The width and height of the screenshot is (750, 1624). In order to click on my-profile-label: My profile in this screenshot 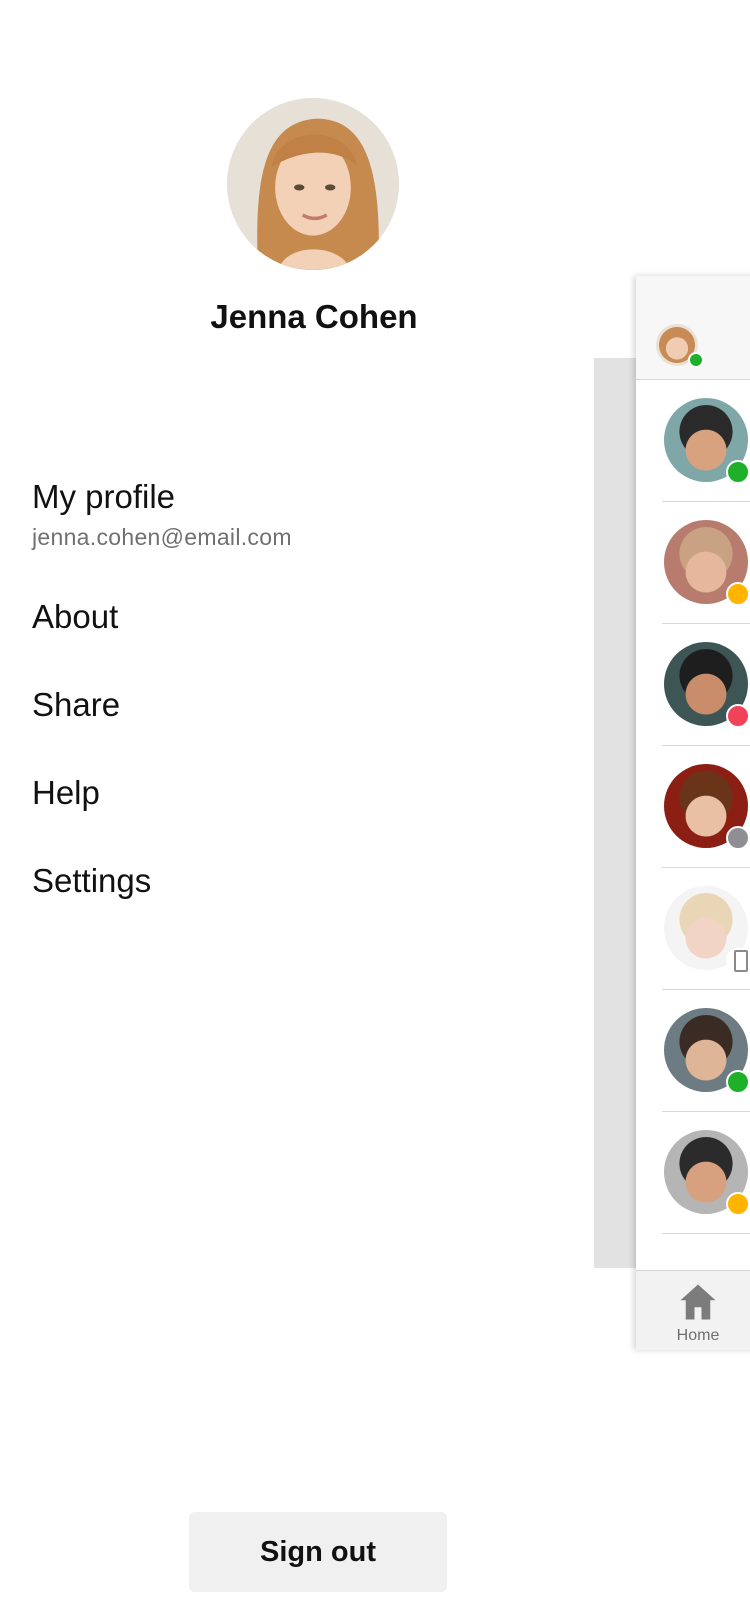, I will do `click(104, 496)`.